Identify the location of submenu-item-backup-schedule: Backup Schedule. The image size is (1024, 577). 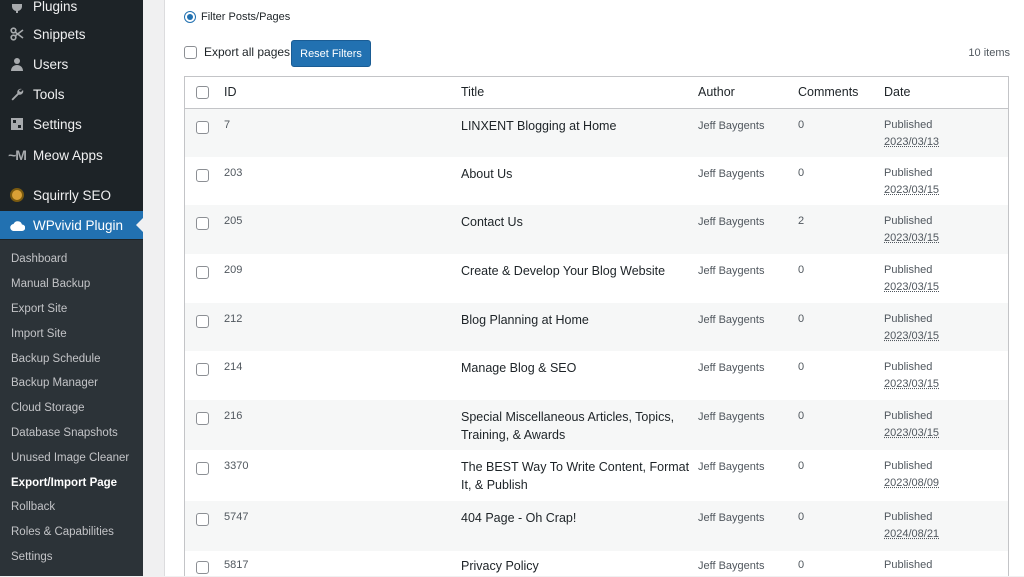
(56, 359).